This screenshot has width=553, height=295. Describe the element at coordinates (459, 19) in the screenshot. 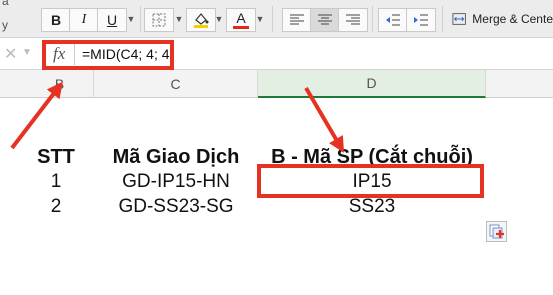

I see `merge-icon` at that location.